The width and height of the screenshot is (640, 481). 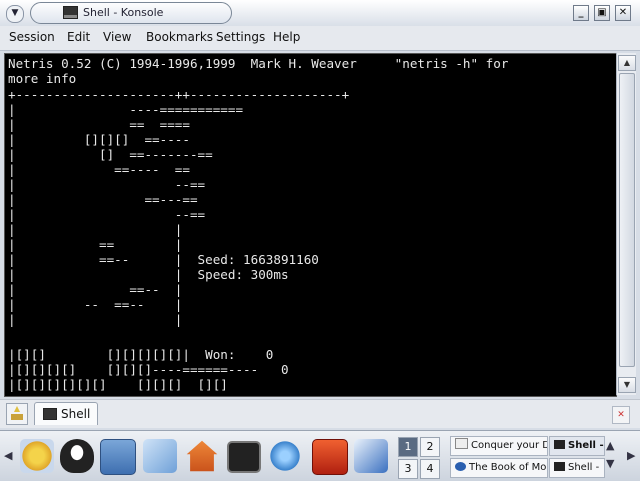 I want to click on tab-shell: Shell, so click(x=66, y=413).